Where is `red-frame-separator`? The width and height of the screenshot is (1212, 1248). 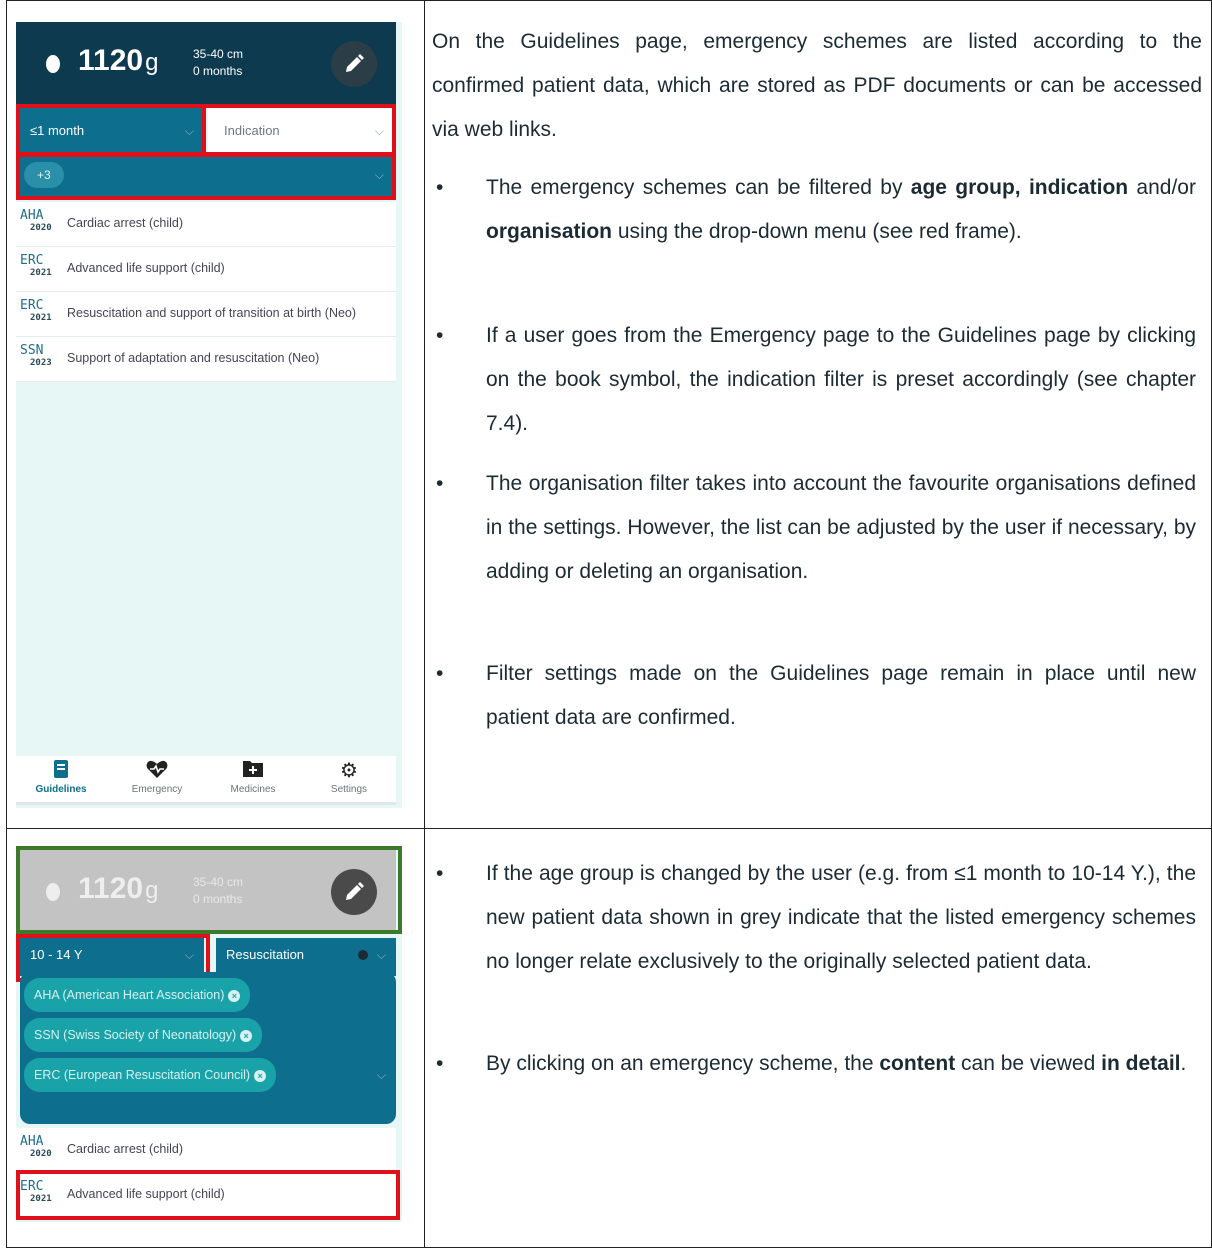 red-frame-separator is located at coordinates (204, 130).